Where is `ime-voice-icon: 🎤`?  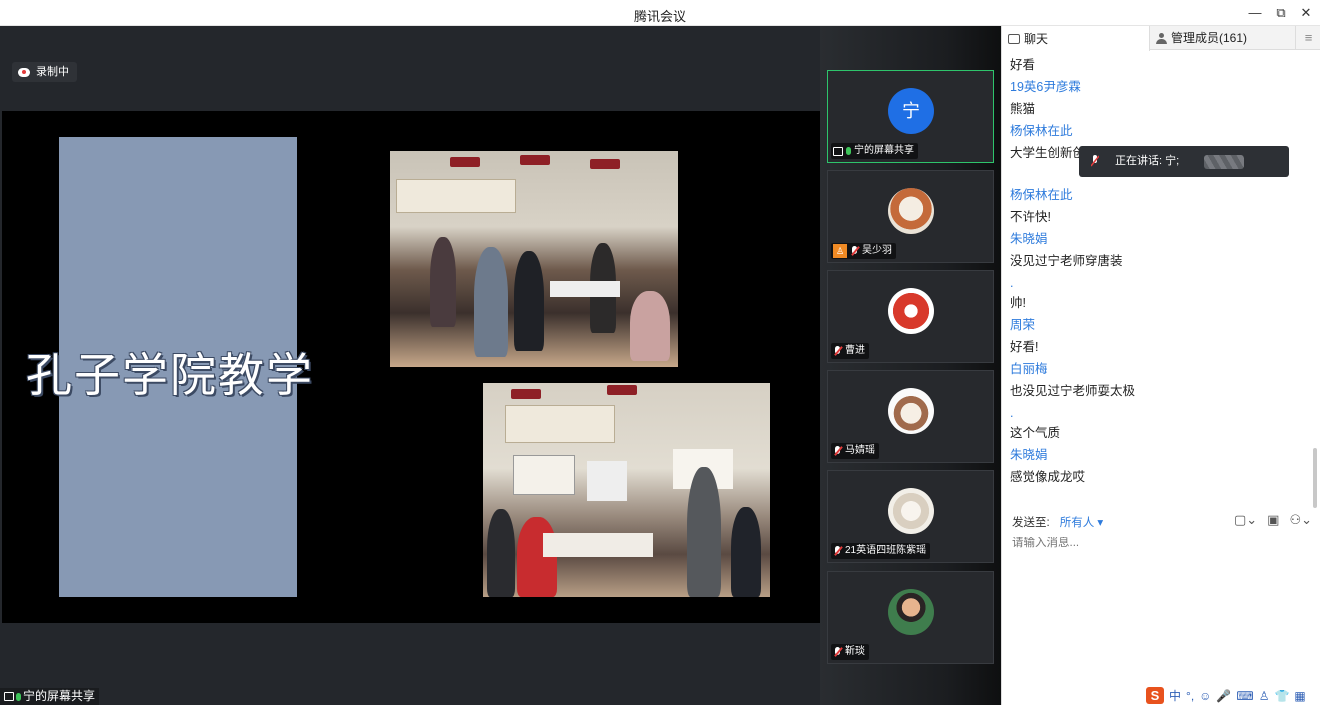
ime-voice-icon: 🎤 is located at coordinates (1223, 696).